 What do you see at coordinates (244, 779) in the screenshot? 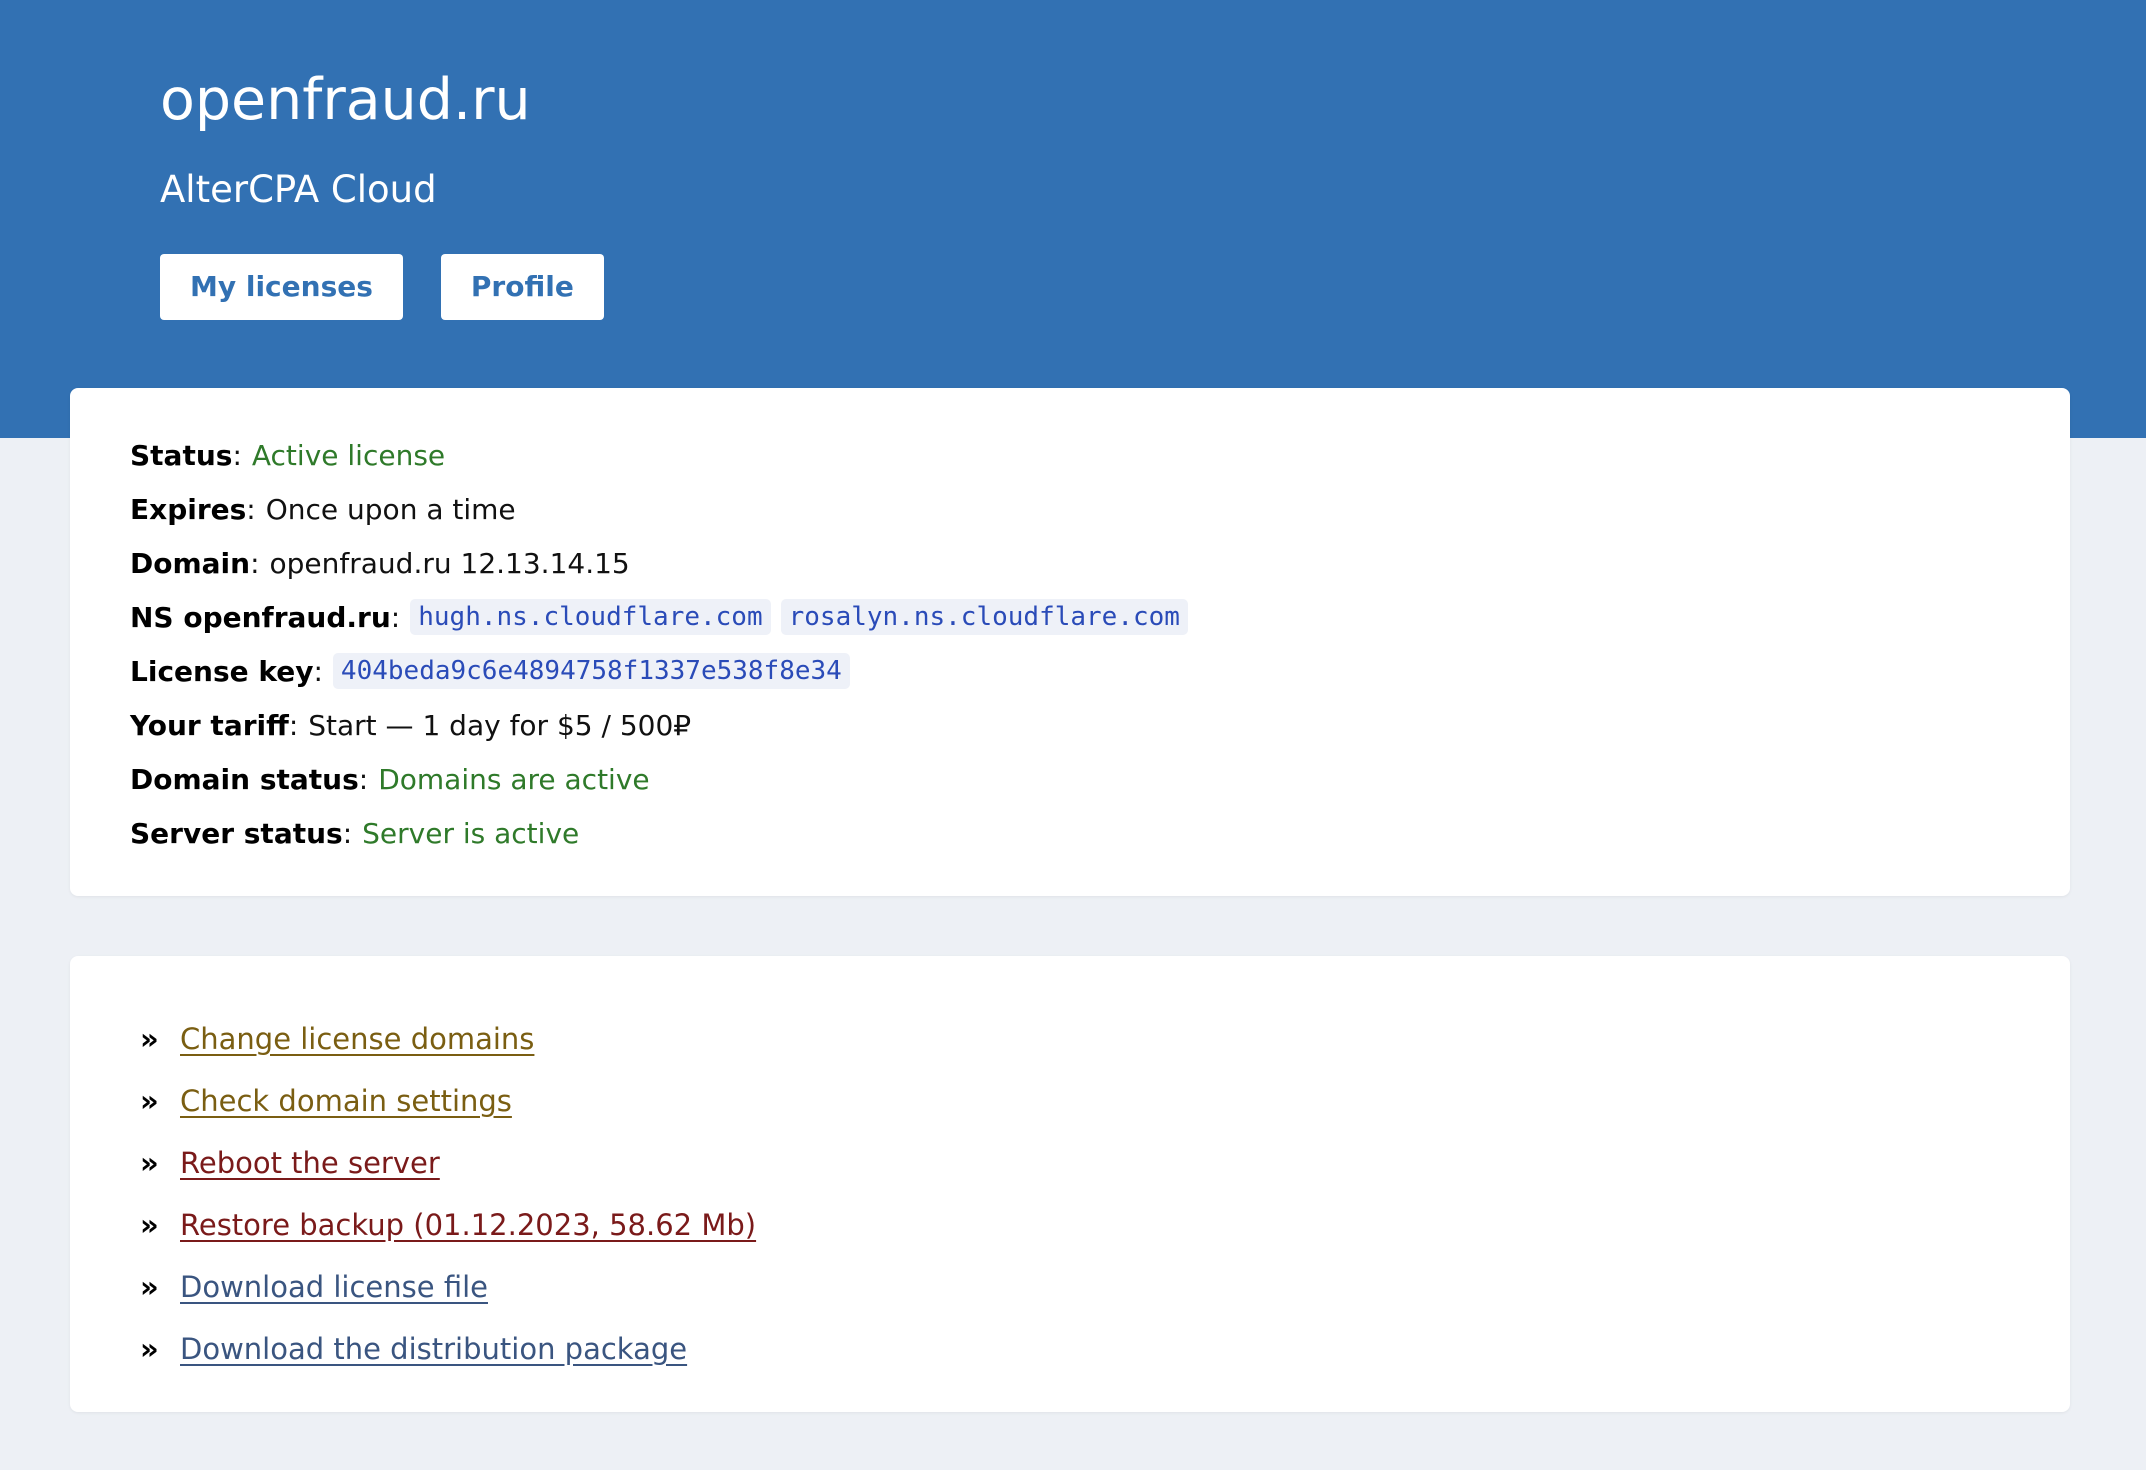
I see `domain-status-label: Domain status` at bounding box center [244, 779].